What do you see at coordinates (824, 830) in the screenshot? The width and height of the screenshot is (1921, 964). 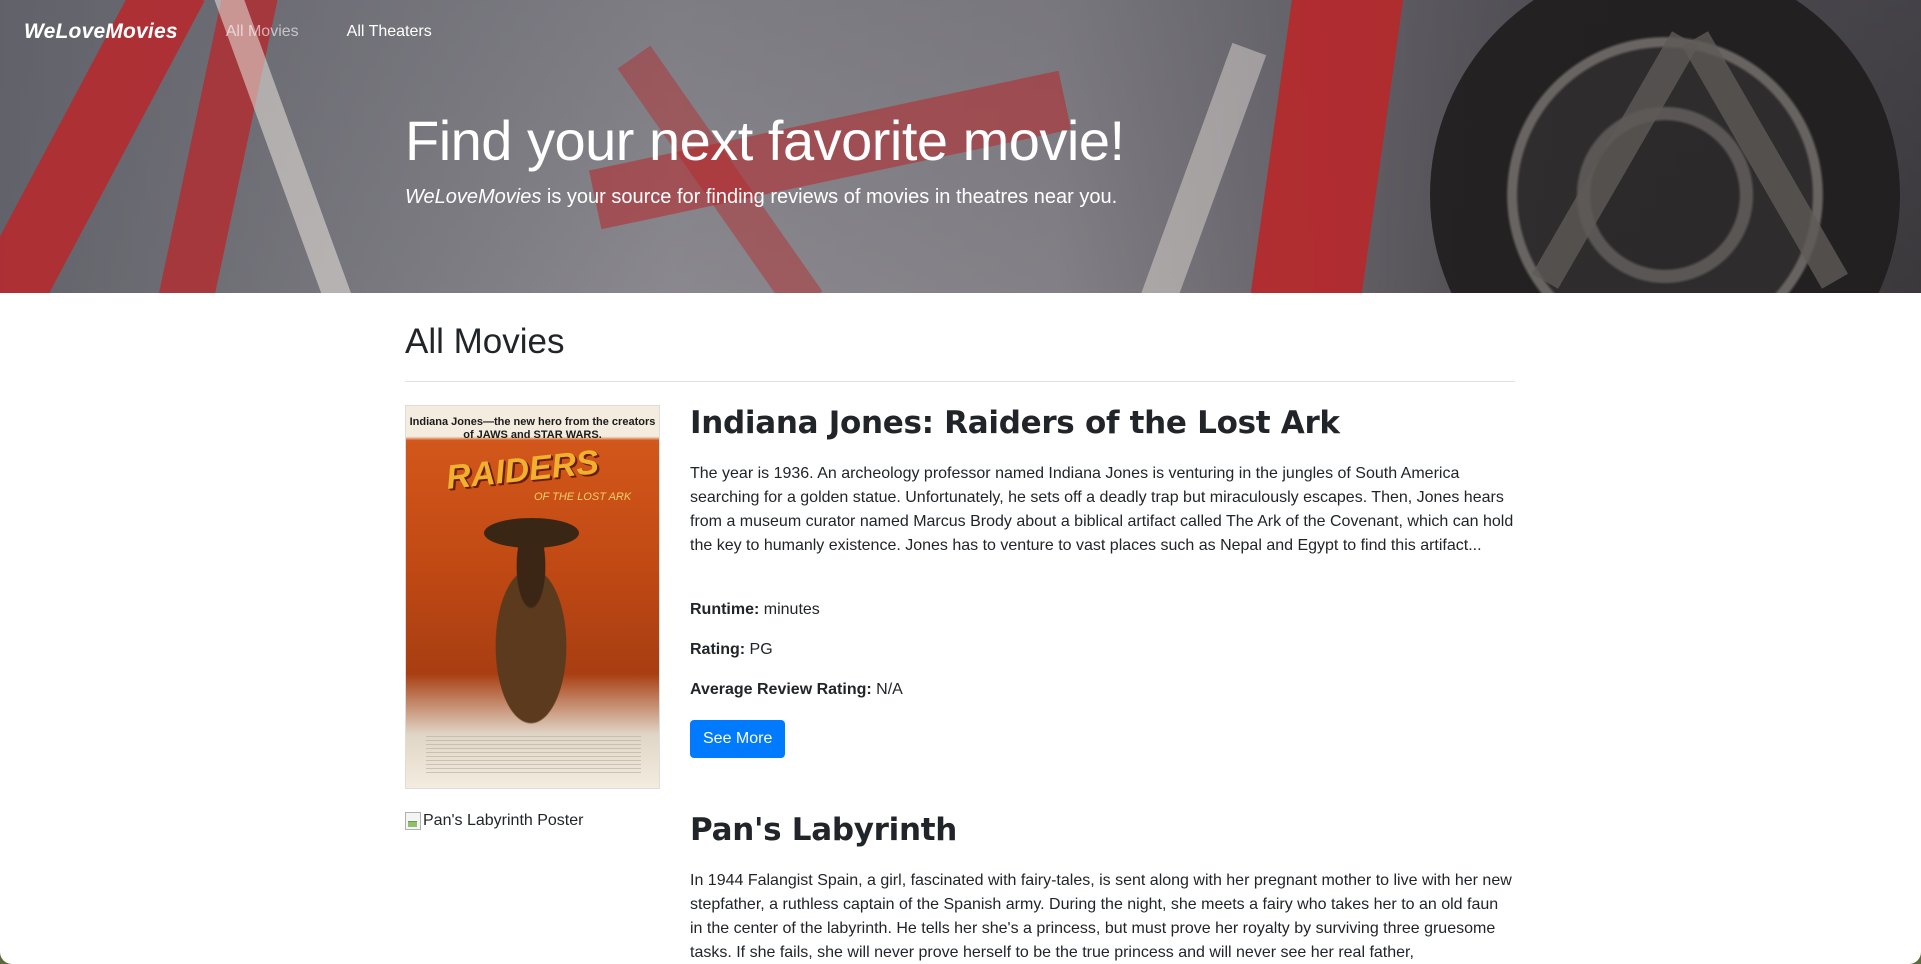 I see `movie-title: Pan's Labyrinth` at bounding box center [824, 830].